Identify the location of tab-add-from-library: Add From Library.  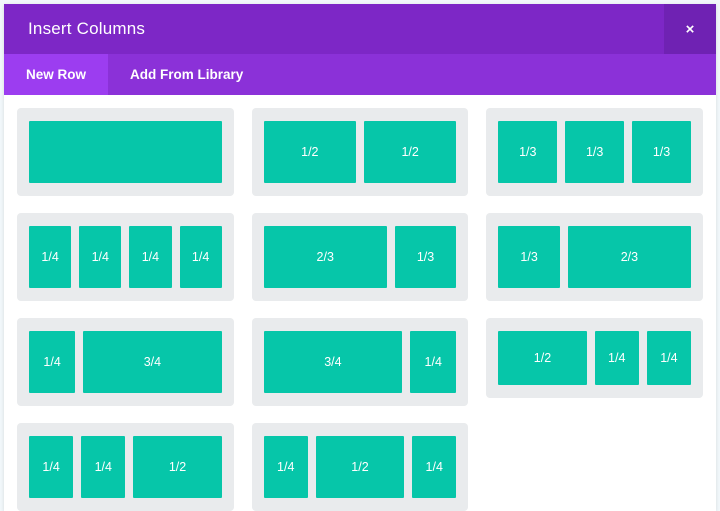
(186, 74).